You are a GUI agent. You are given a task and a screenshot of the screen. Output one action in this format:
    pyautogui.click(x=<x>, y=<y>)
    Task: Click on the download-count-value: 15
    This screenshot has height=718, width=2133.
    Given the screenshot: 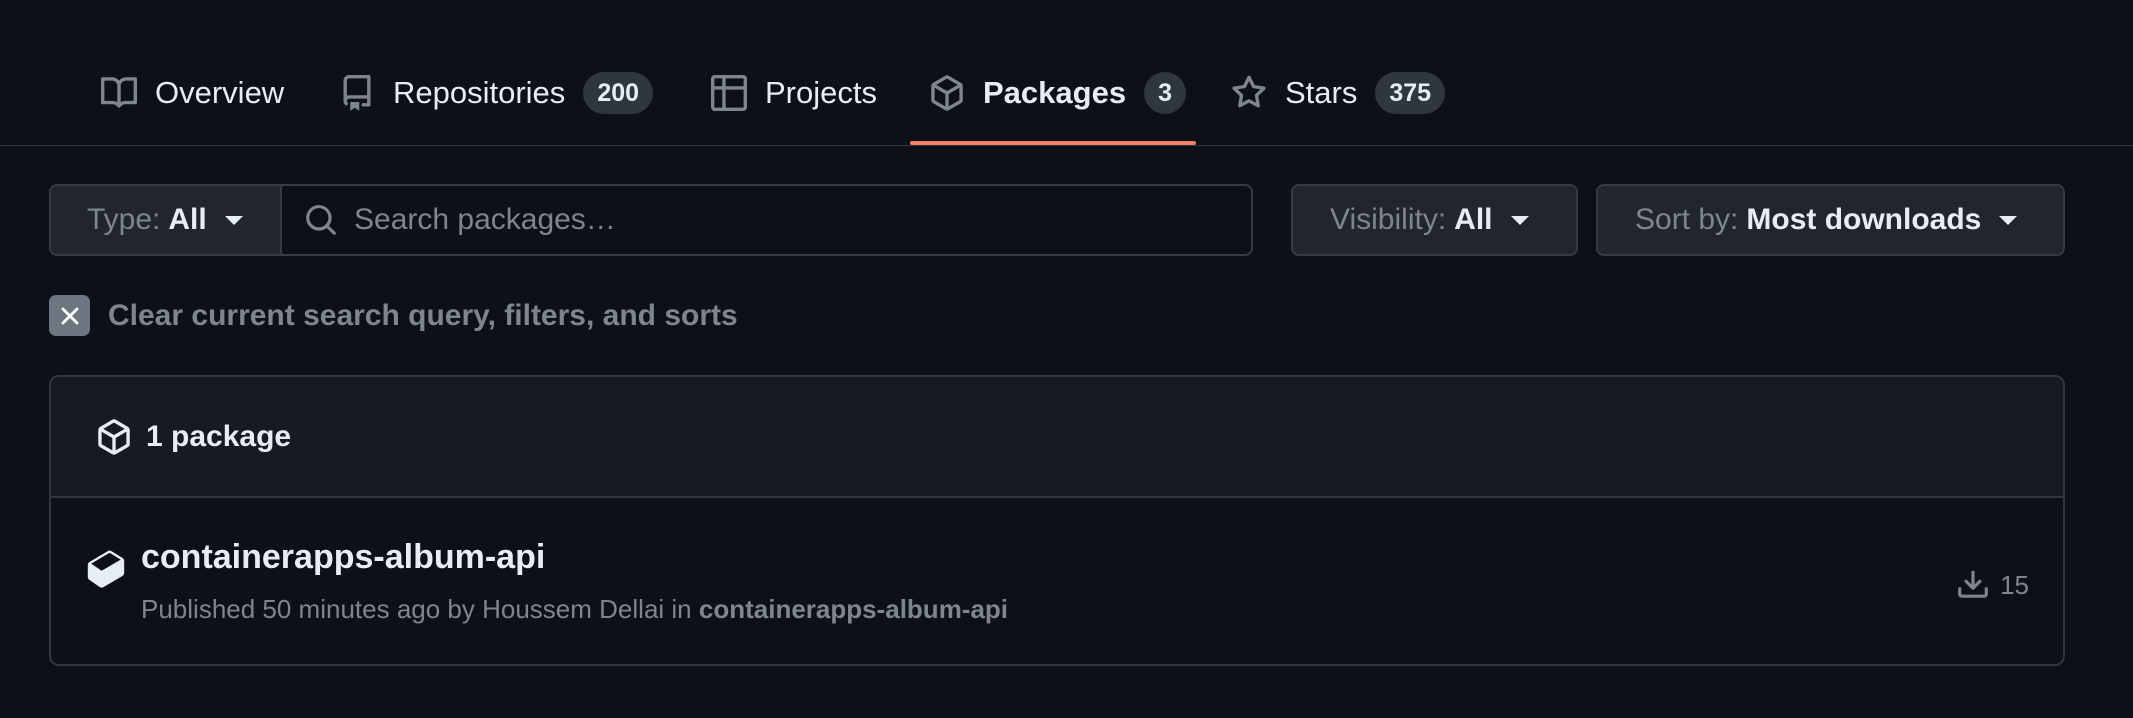 What is the action you would take?
    pyautogui.click(x=2014, y=584)
    